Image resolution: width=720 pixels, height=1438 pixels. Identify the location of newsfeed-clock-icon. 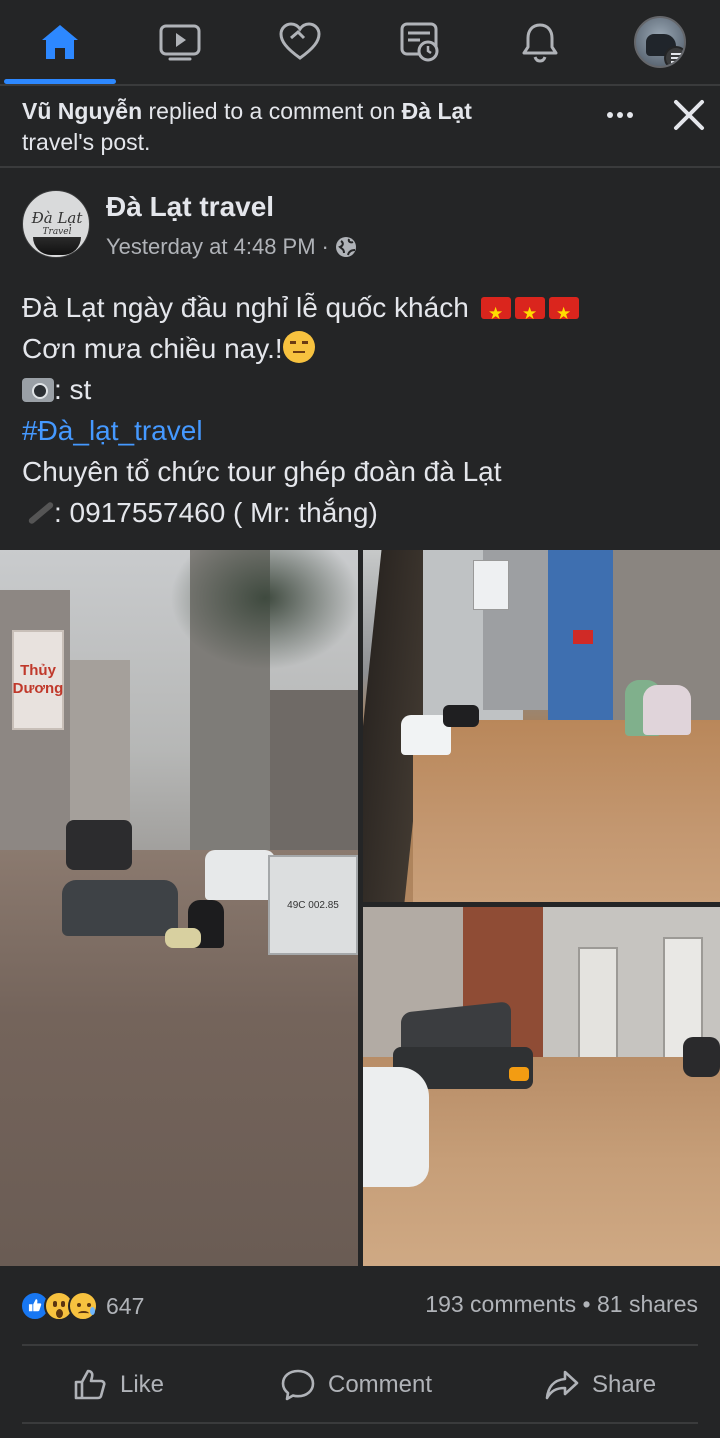
(419, 42).